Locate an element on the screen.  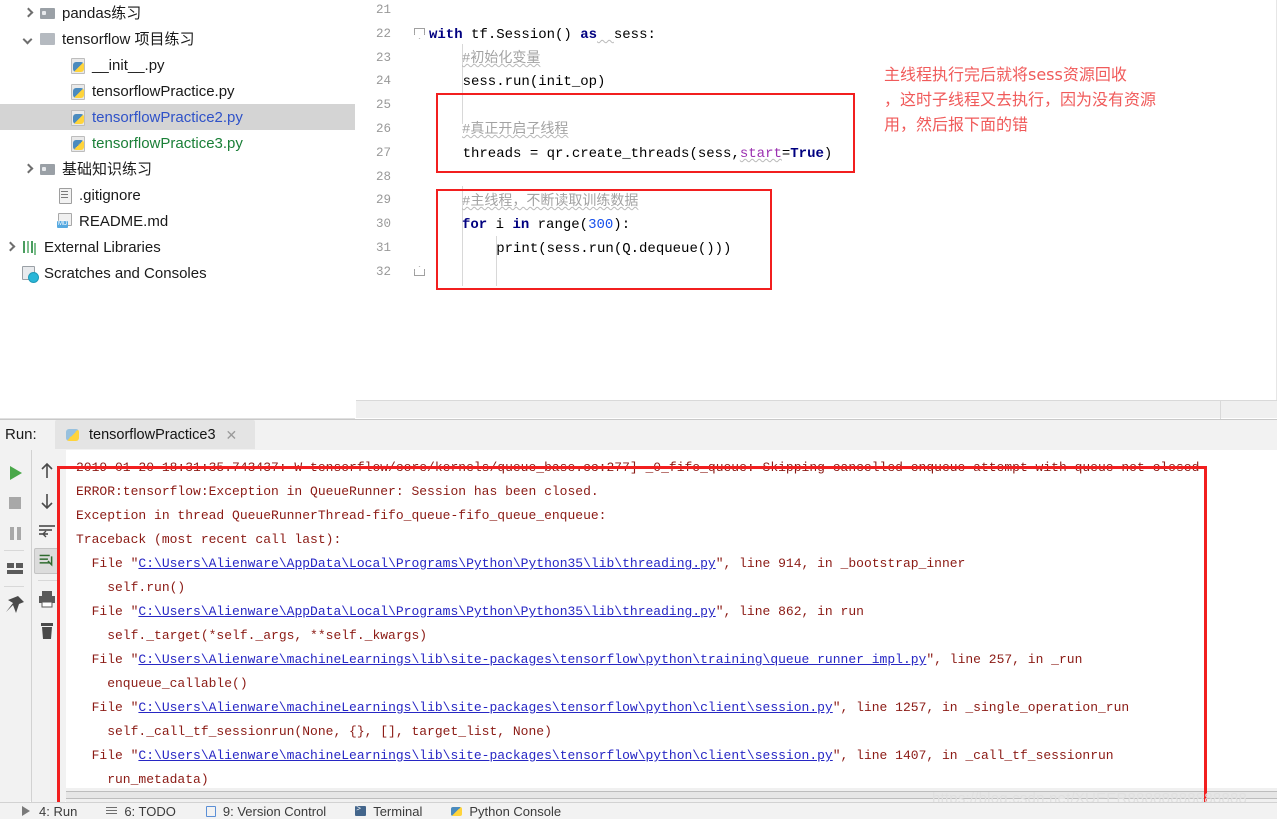
tree-item-2: __init__.py is located at coordinates (177, 65).